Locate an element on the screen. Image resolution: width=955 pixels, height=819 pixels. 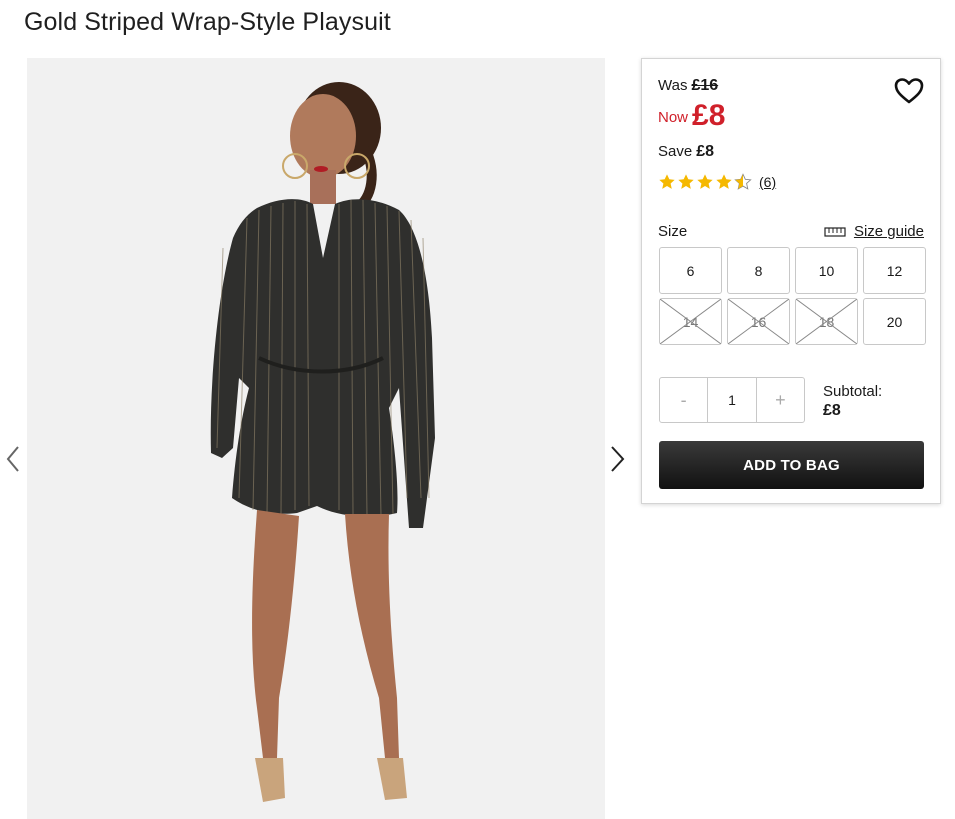
chevron-left-icon is located at coordinates (12, 459).